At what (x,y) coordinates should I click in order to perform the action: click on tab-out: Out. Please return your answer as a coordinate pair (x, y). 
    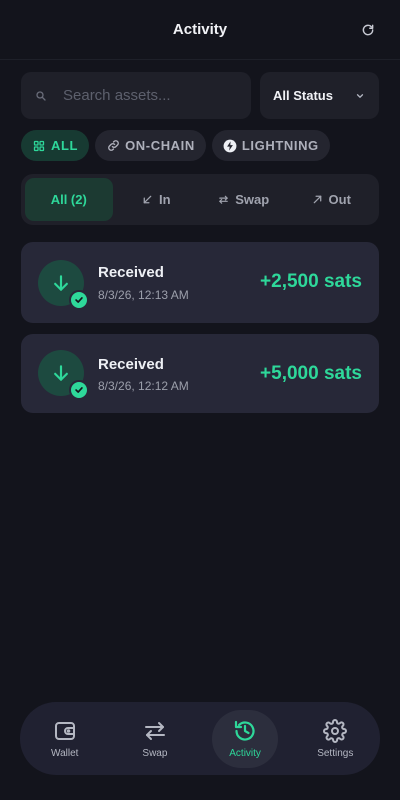
    Looking at the image, I should click on (332, 199).